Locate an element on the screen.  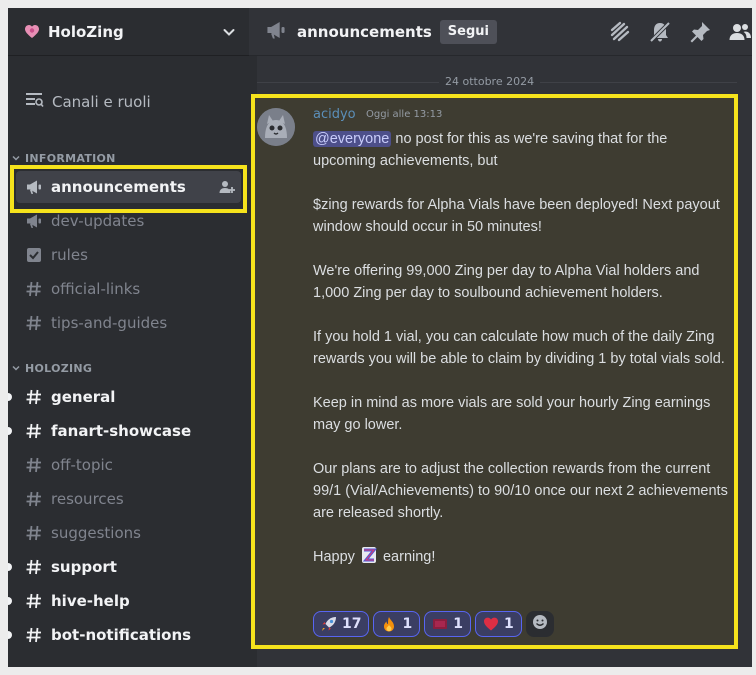
channel-rules: rules is located at coordinates (128, 255).